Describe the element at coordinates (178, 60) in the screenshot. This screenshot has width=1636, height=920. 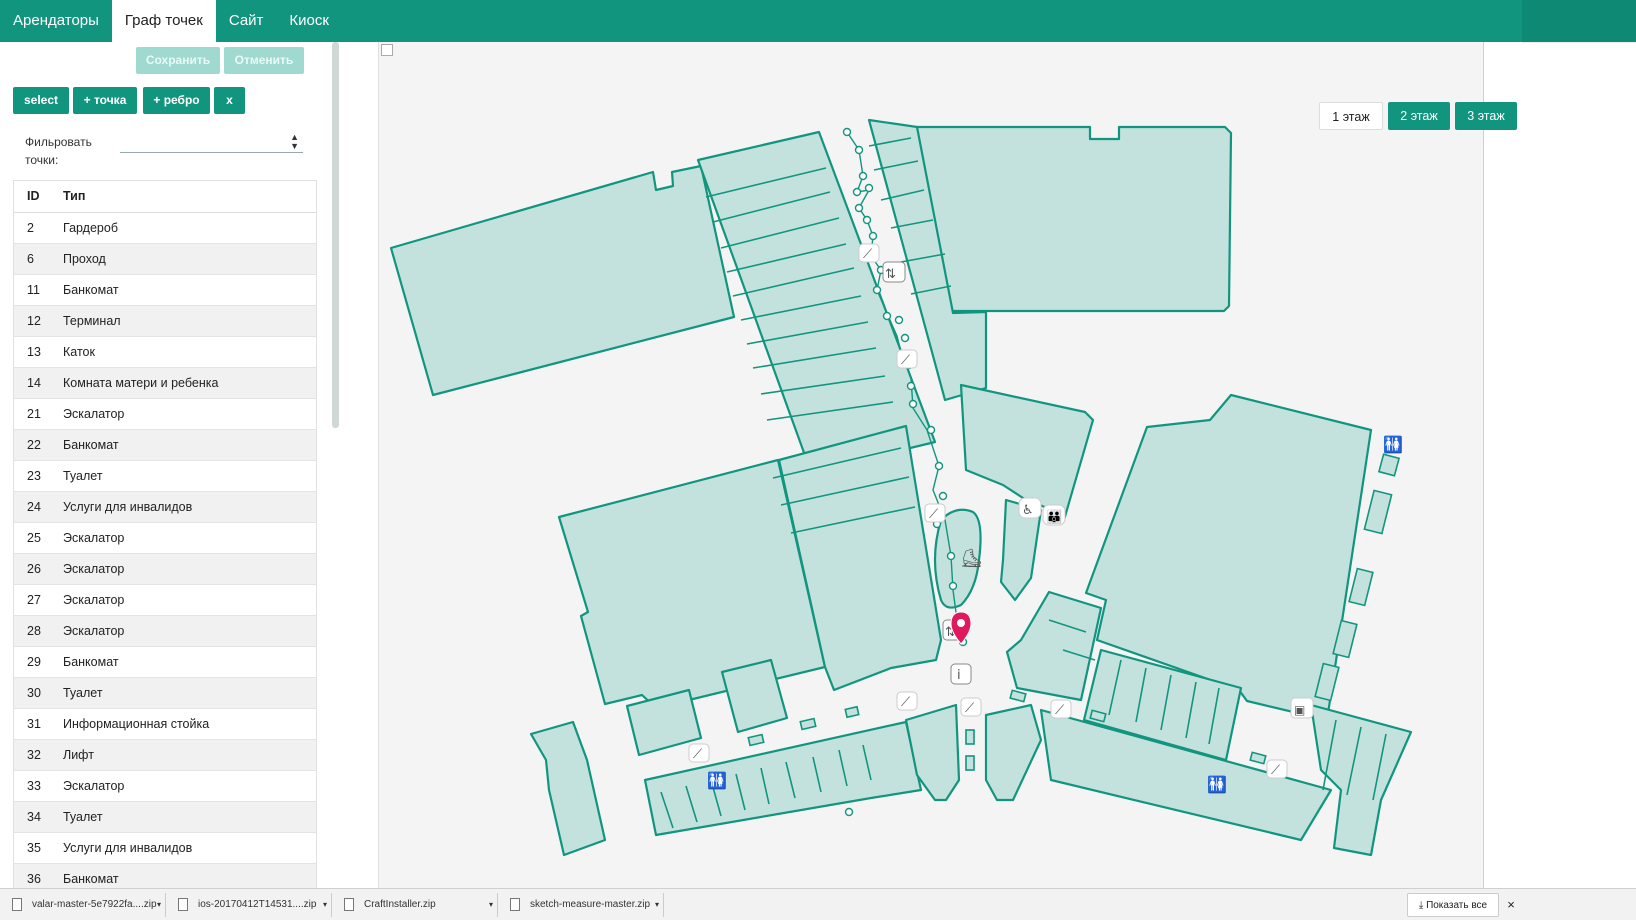
I see `save-button: Сохранить` at that location.